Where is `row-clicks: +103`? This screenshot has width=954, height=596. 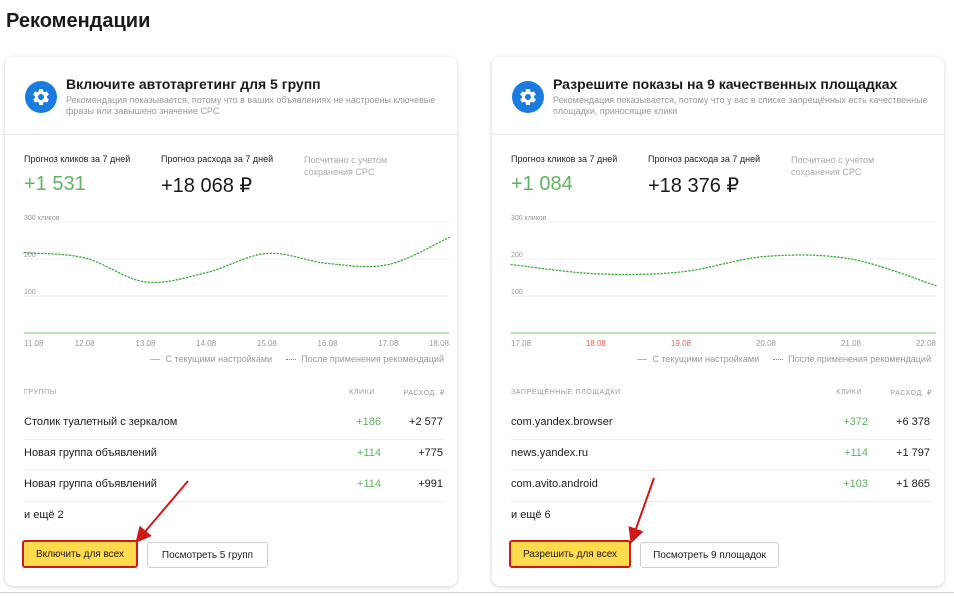
row-clicks: +103 is located at coordinates (855, 484).